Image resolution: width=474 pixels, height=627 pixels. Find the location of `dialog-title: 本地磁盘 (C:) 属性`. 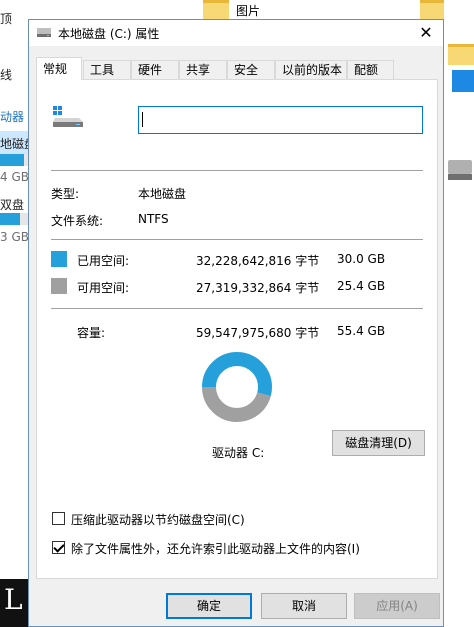

dialog-title: 本地磁盘 (C:) 属性 is located at coordinates (109, 34).